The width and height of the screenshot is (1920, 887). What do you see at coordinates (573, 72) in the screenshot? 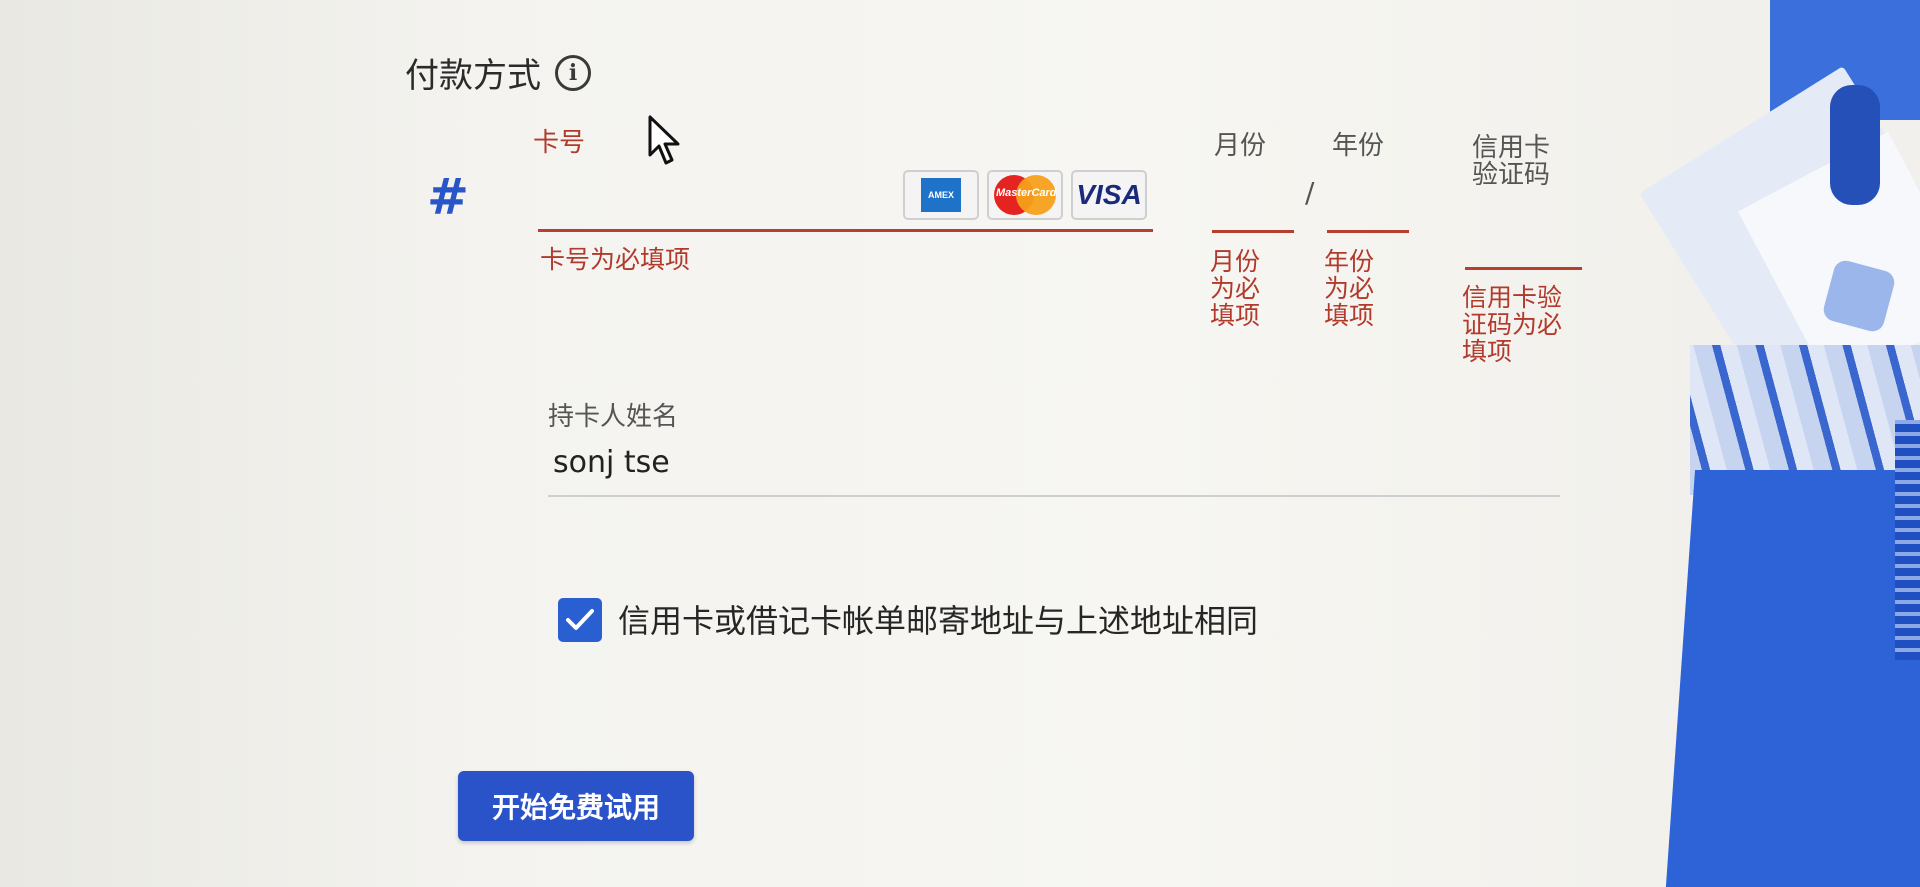
I see `info-icon: i` at bounding box center [573, 72].